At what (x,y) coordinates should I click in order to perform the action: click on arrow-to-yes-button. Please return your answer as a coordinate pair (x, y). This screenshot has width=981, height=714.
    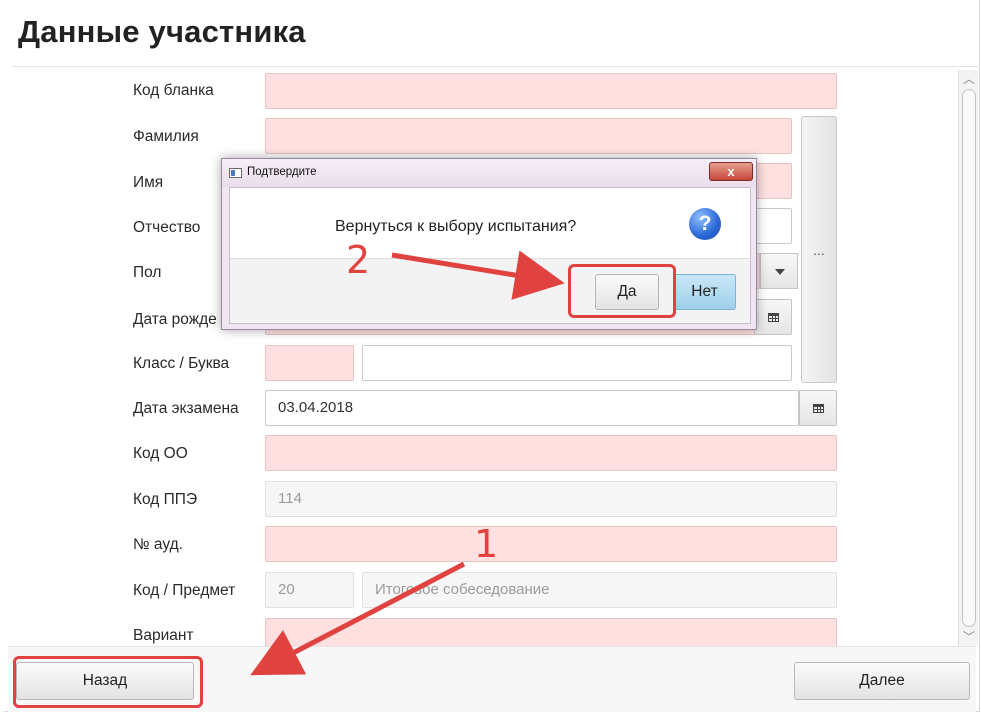
    Looking at the image, I should click on (478, 275).